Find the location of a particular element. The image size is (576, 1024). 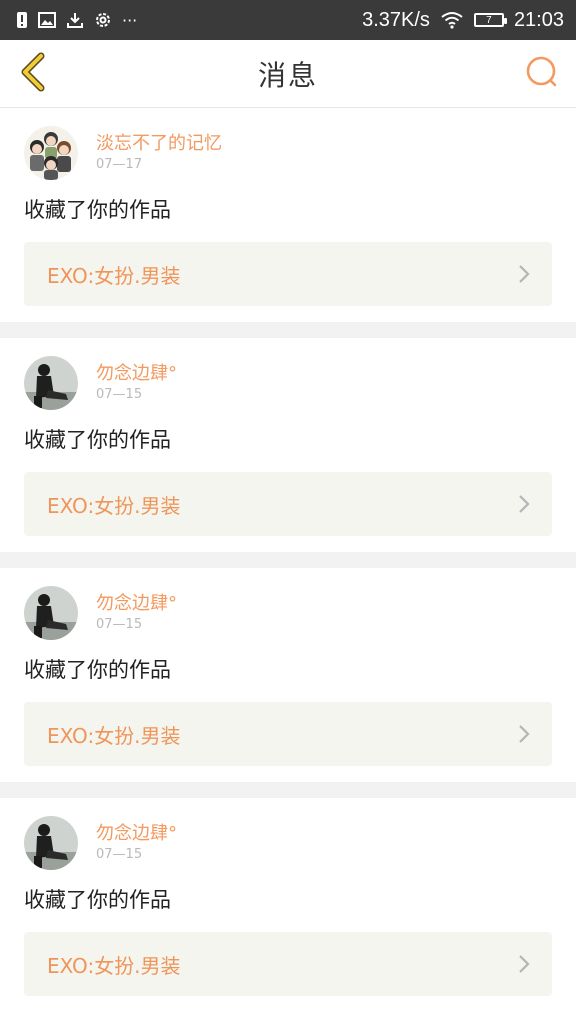

image-icon is located at coordinates (47, 20).